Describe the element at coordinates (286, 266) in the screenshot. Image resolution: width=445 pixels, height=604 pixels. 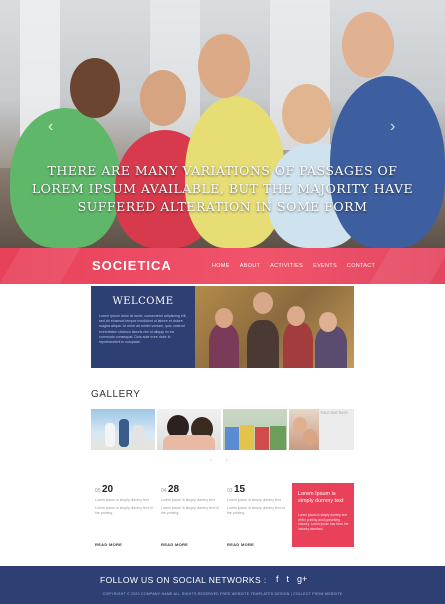
I see `nav-item-activities: ACTIVITIES` at that location.